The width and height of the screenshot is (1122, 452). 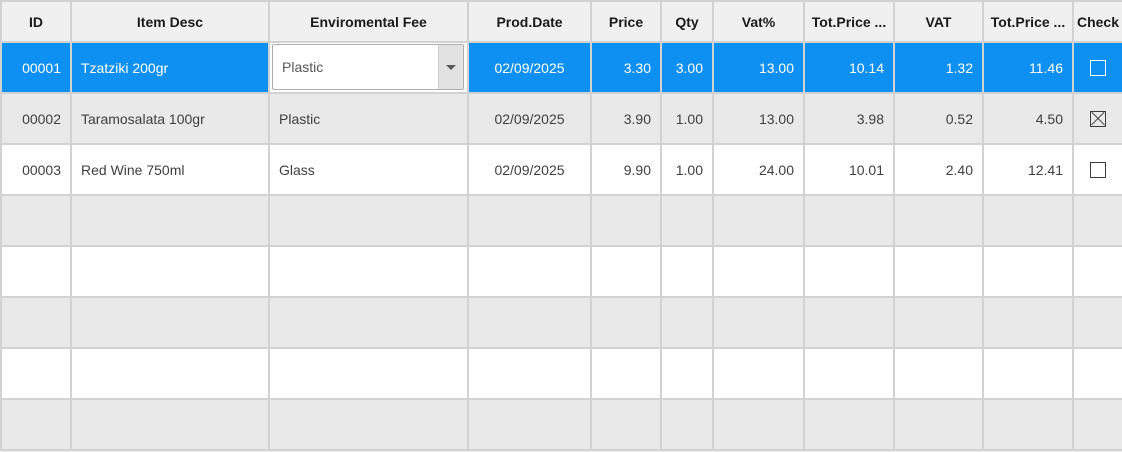 What do you see at coordinates (627, 119) in the screenshot?
I see `cell-price: 3.90` at bounding box center [627, 119].